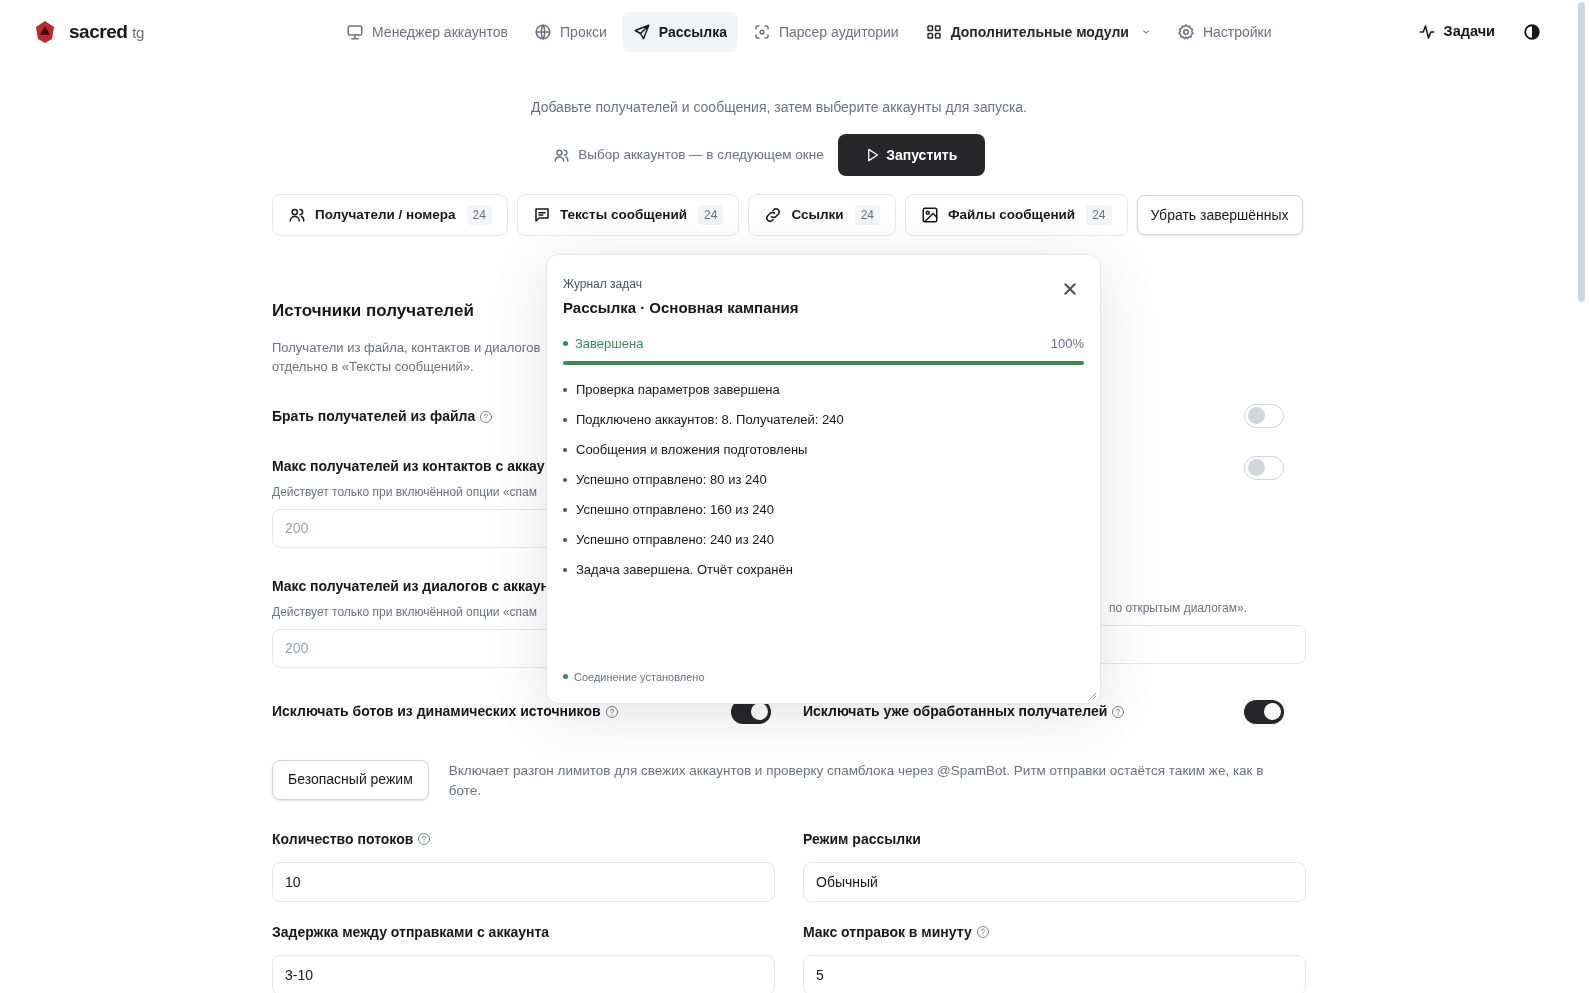 This screenshot has width=1589, height=993. Describe the element at coordinates (825, 32) in the screenshot. I see `nav-tab: Парсер аудитории` at that location.